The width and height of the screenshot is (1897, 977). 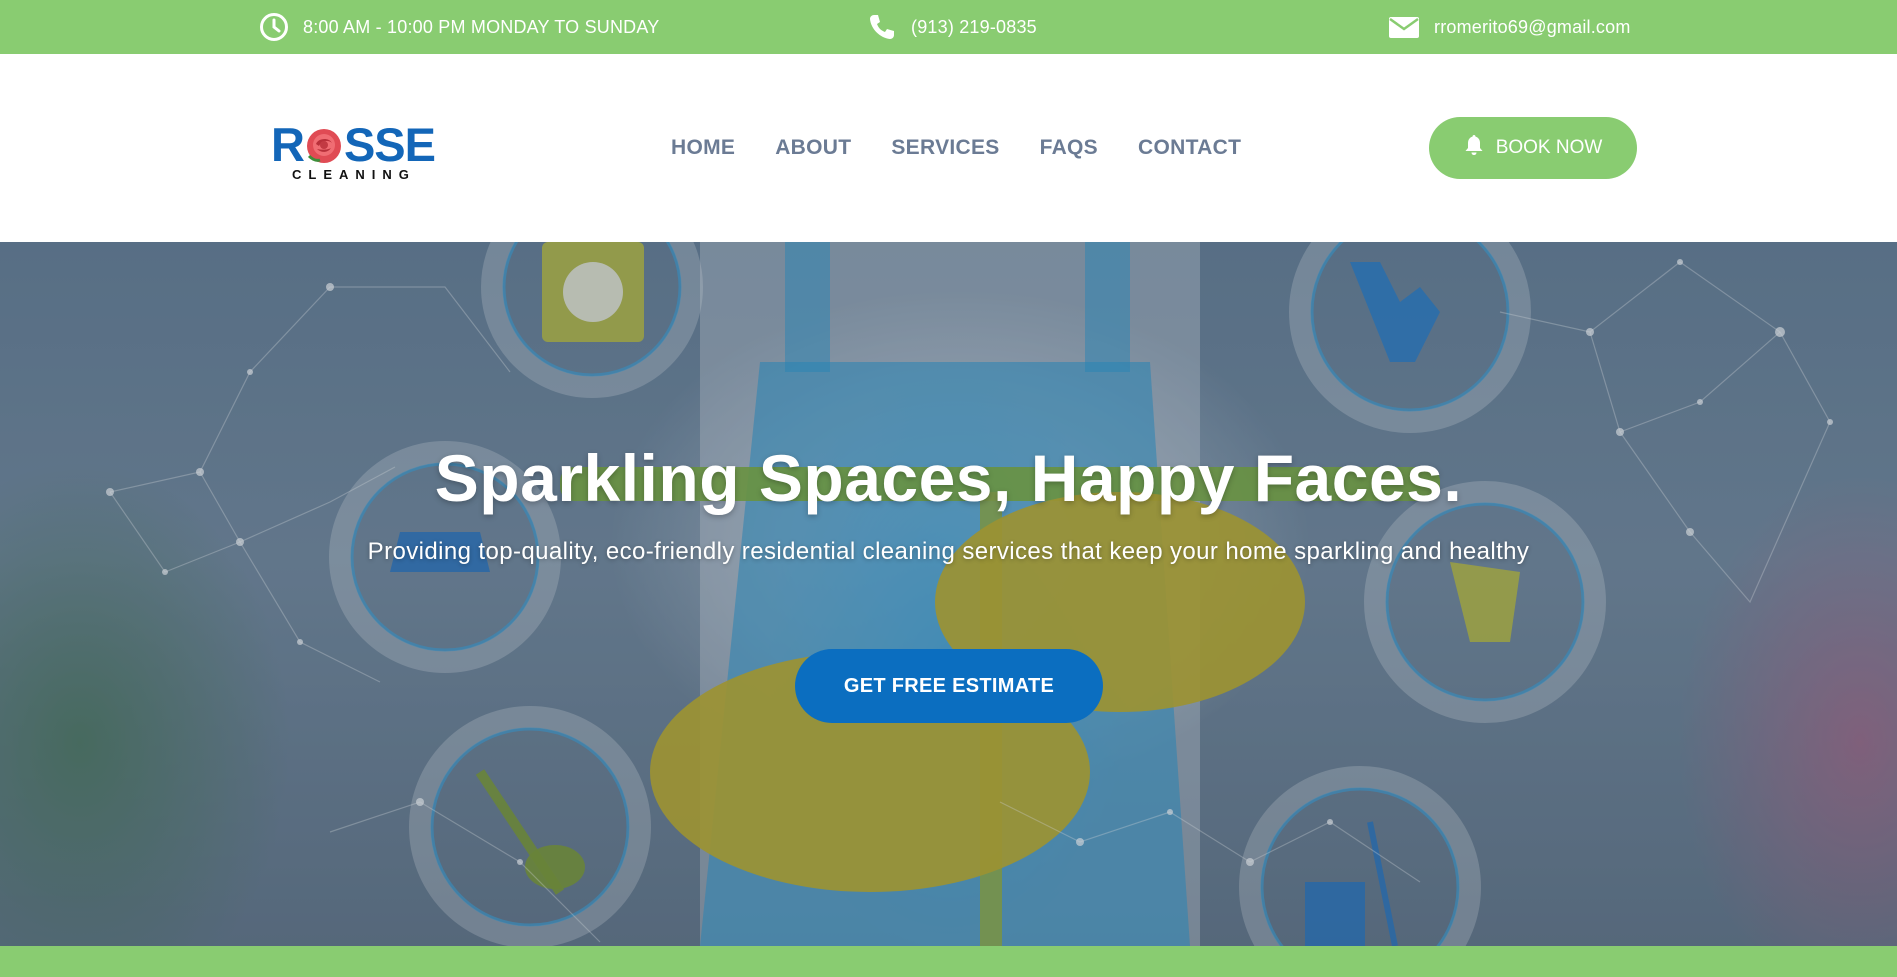 I want to click on section-divider-strip, so click(x=948, y=961).